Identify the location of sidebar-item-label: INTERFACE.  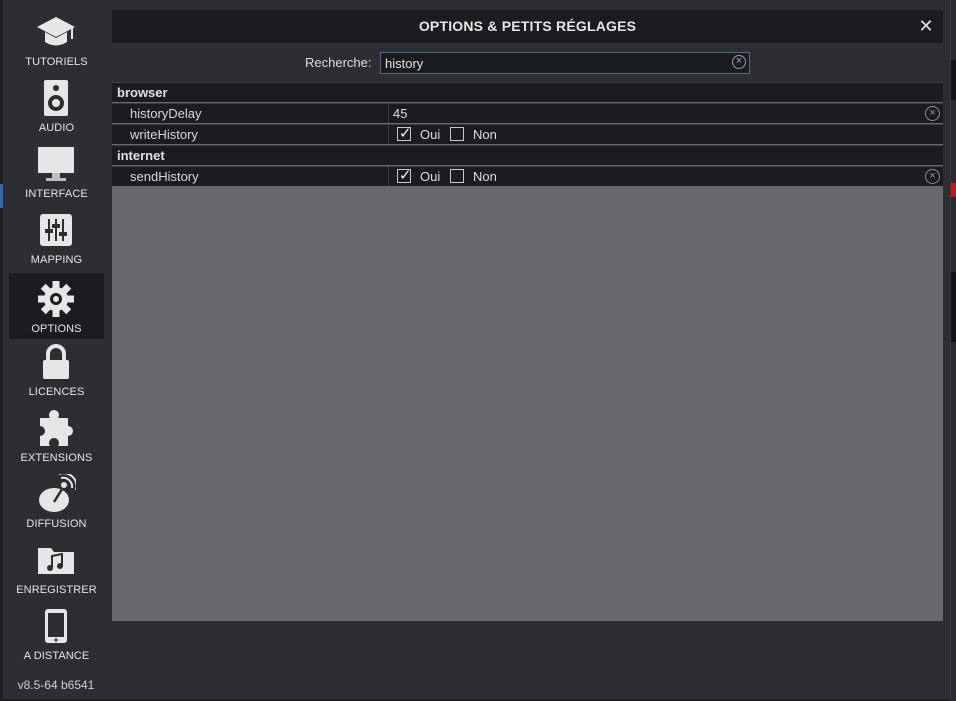
(56, 194).